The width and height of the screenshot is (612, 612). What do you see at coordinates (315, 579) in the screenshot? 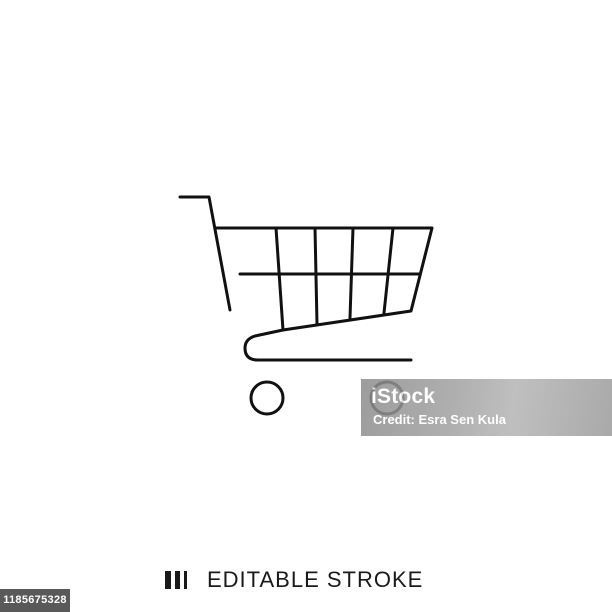
I see `footer-label: EDITABLE STROKE` at bounding box center [315, 579].